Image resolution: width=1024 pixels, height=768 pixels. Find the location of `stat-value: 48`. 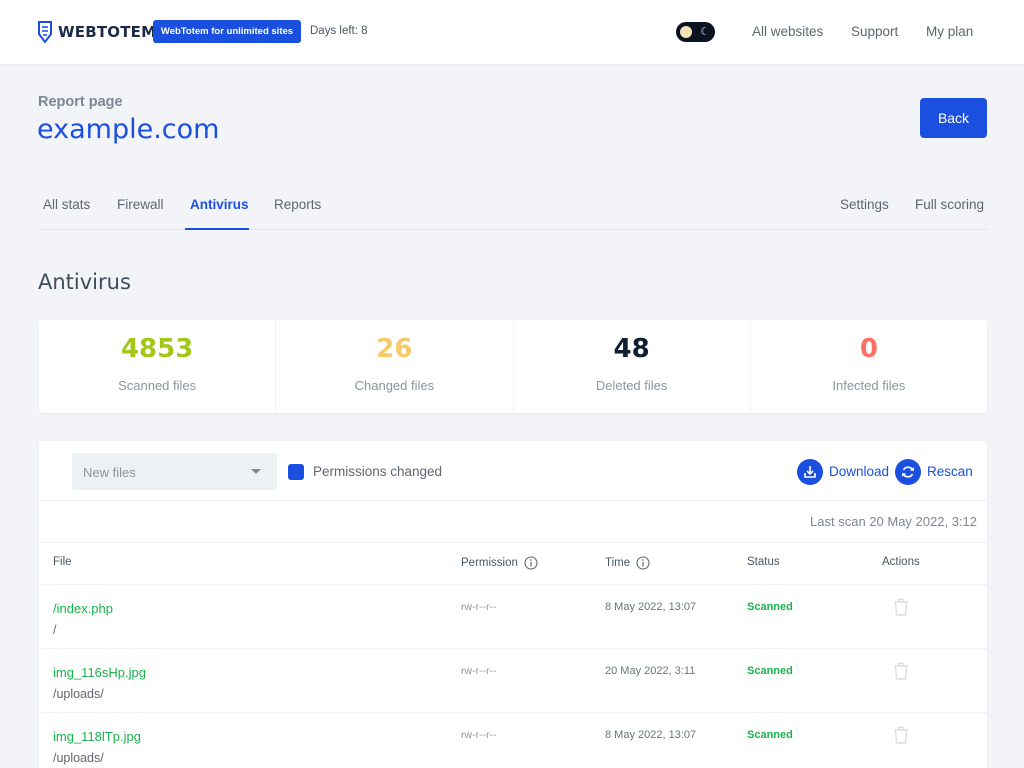

stat-value: 48 is located at coordinates (631, 349).